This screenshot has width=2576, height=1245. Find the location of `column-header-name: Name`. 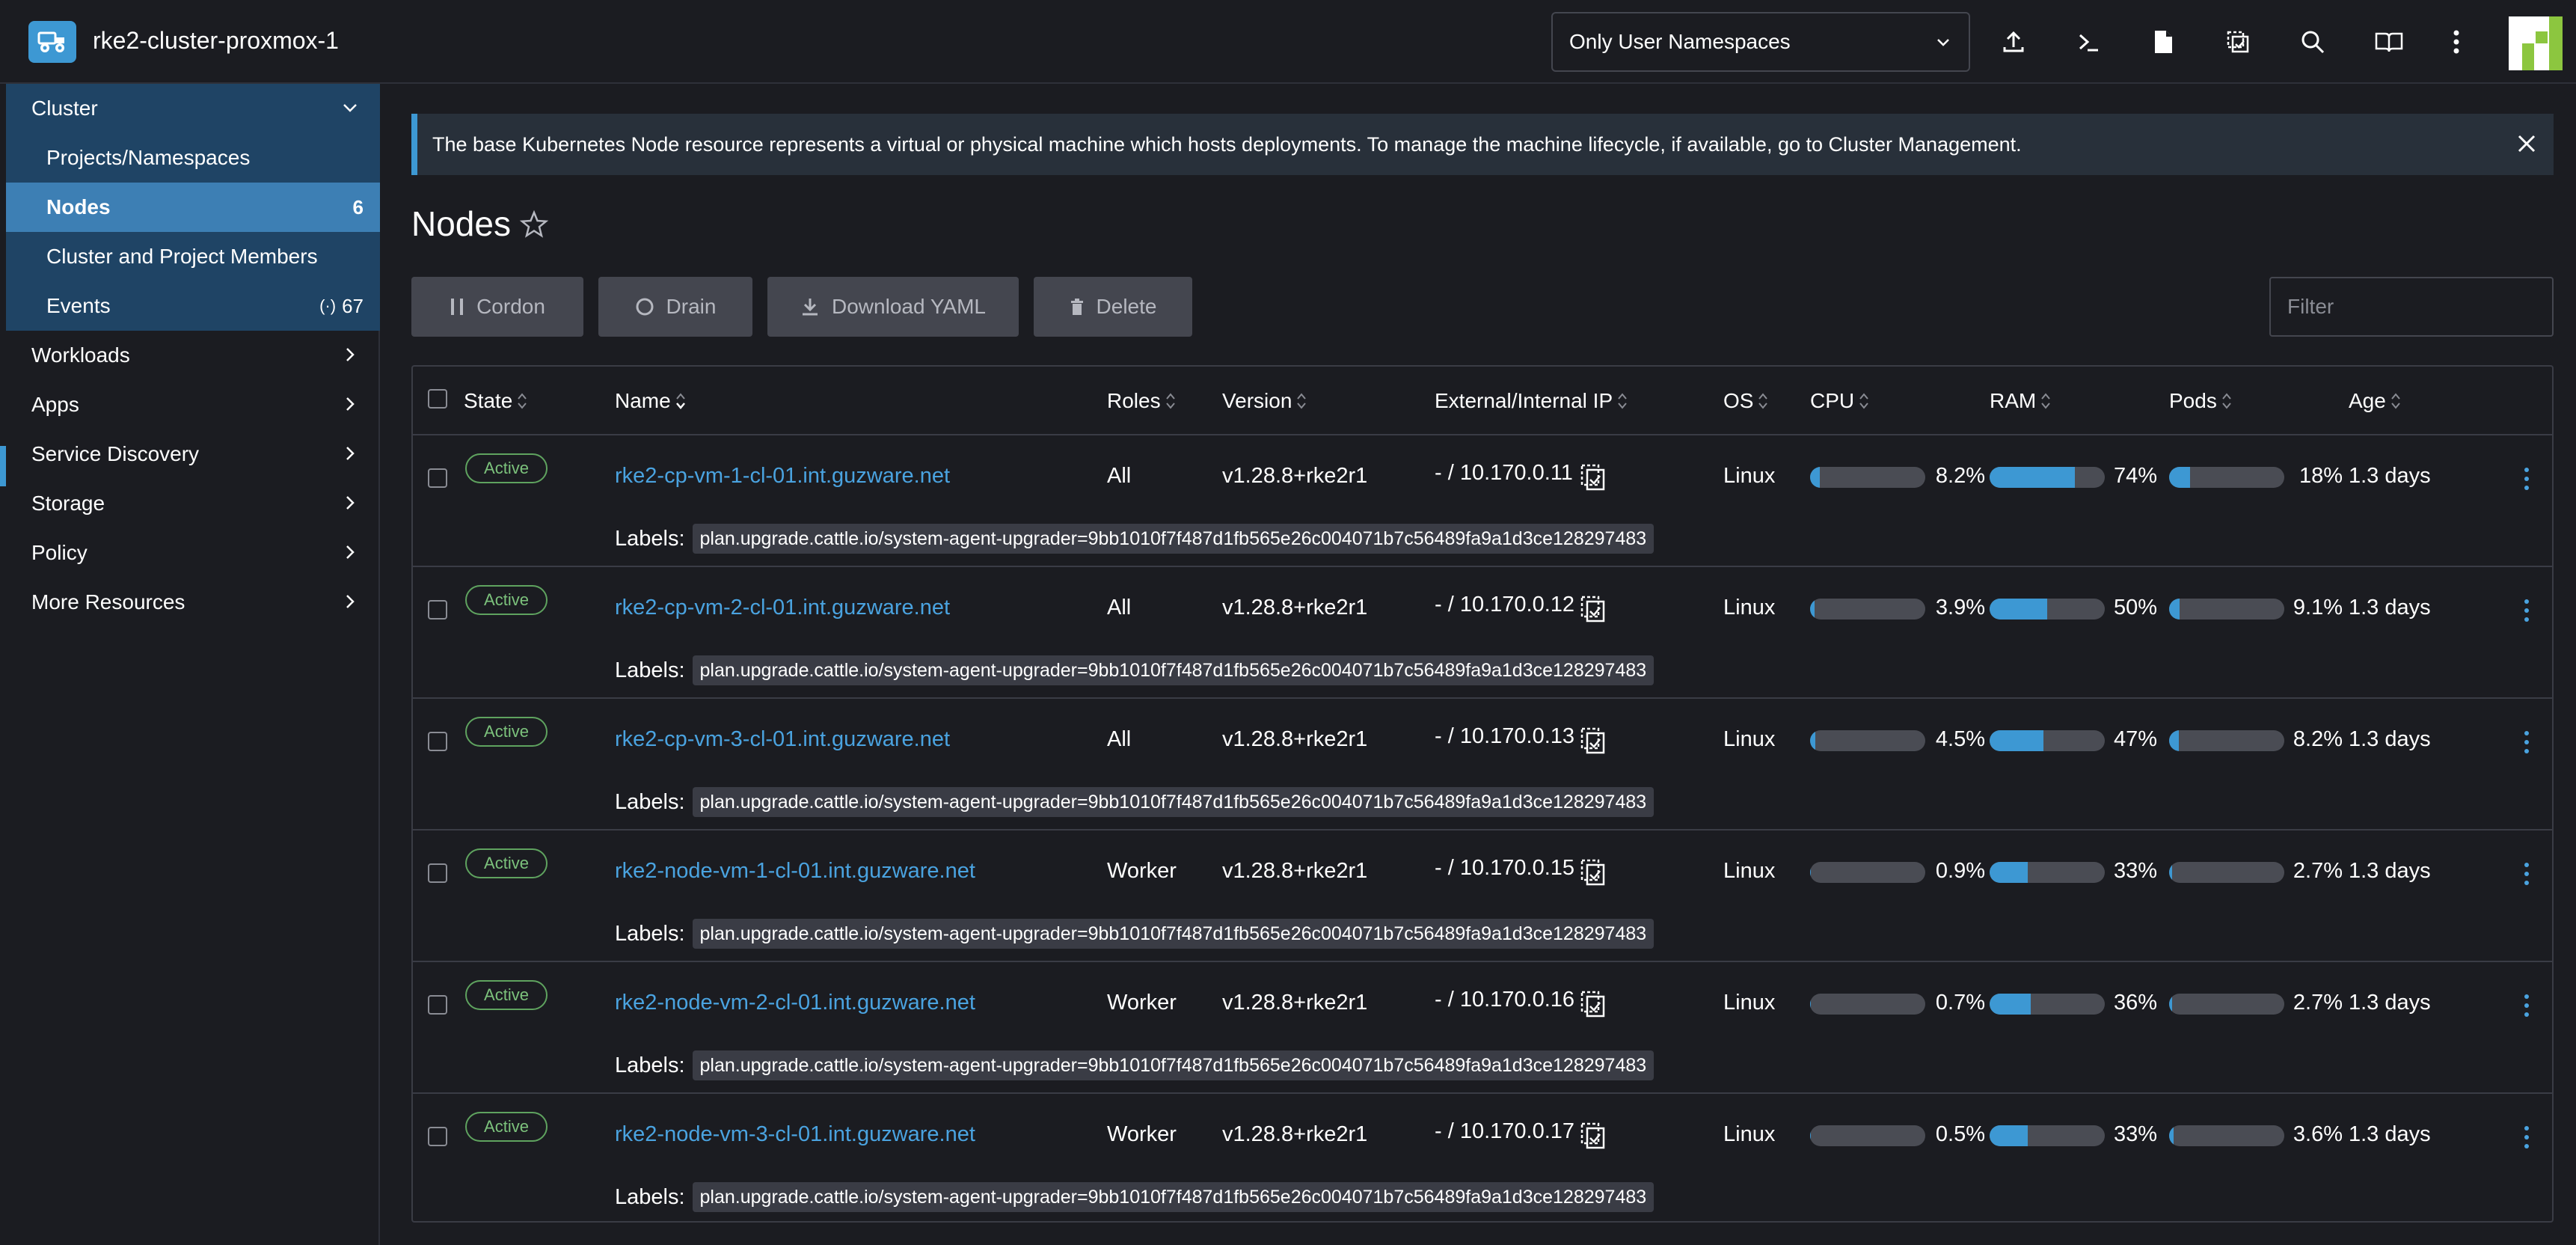

column-header-name: Name is located at coordinates (650, 401).